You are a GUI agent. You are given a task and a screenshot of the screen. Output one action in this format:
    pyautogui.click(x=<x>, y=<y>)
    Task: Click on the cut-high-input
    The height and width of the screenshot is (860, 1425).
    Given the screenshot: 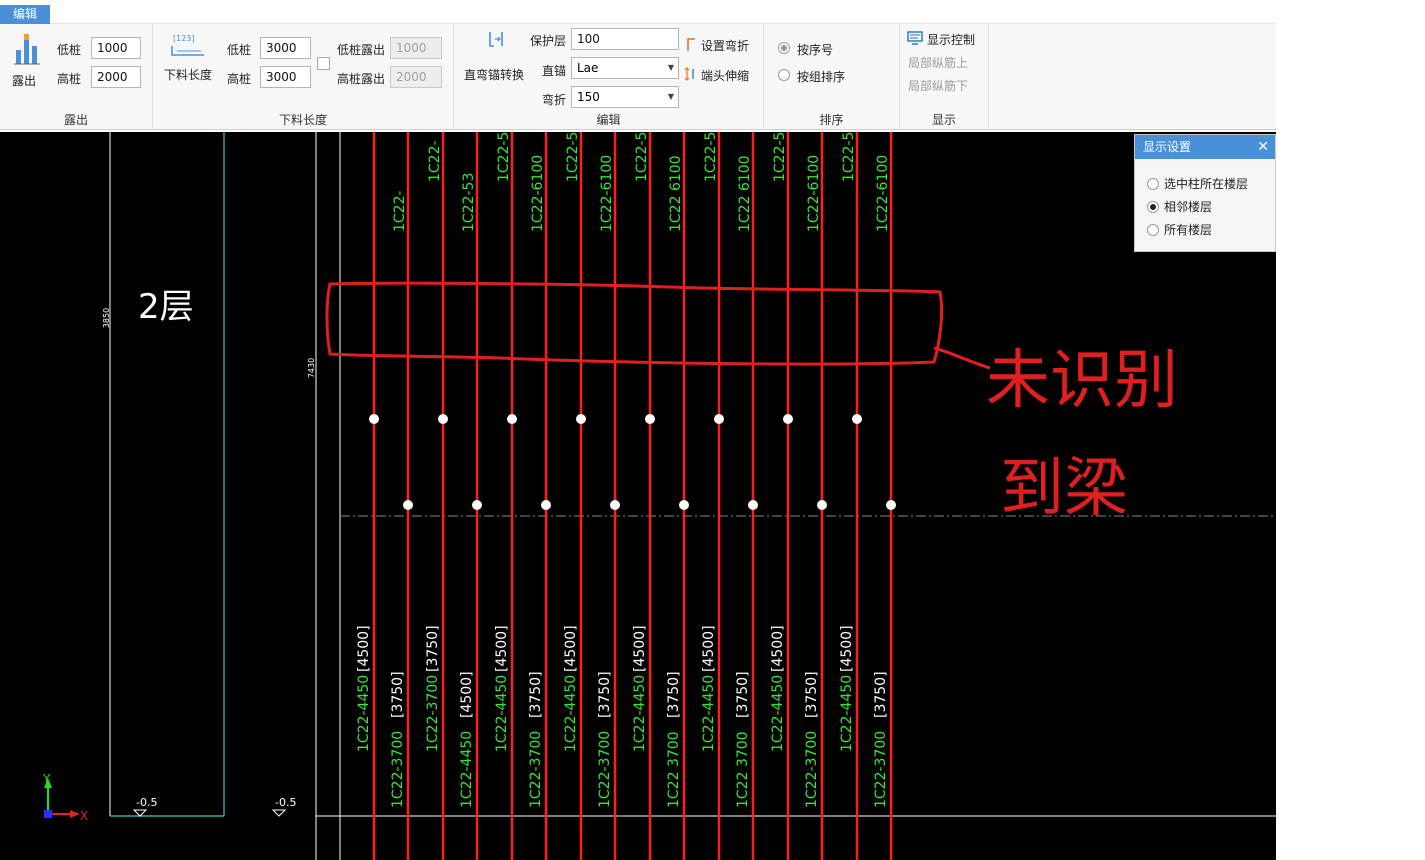 What is the action you would take?
    pyautogui.click(x=285, y=77)
    